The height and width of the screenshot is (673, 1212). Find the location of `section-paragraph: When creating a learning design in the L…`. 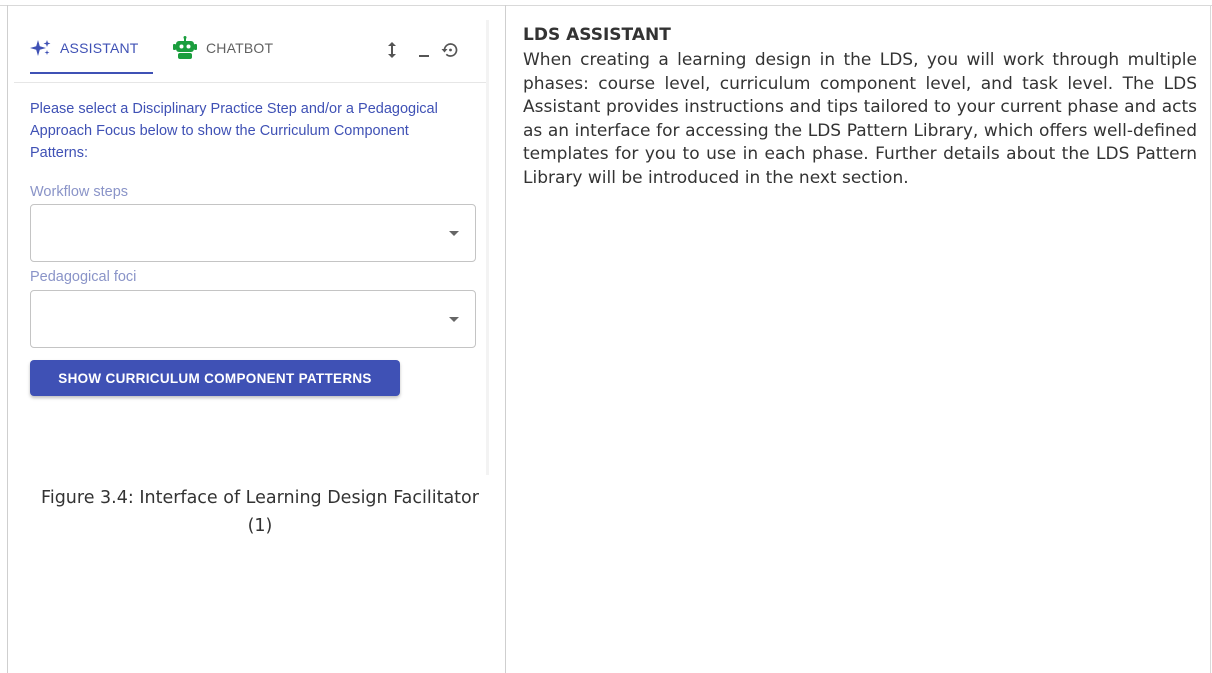

section-paragraph: When creating a learning design in the L… is located at coordinates (860, 119).